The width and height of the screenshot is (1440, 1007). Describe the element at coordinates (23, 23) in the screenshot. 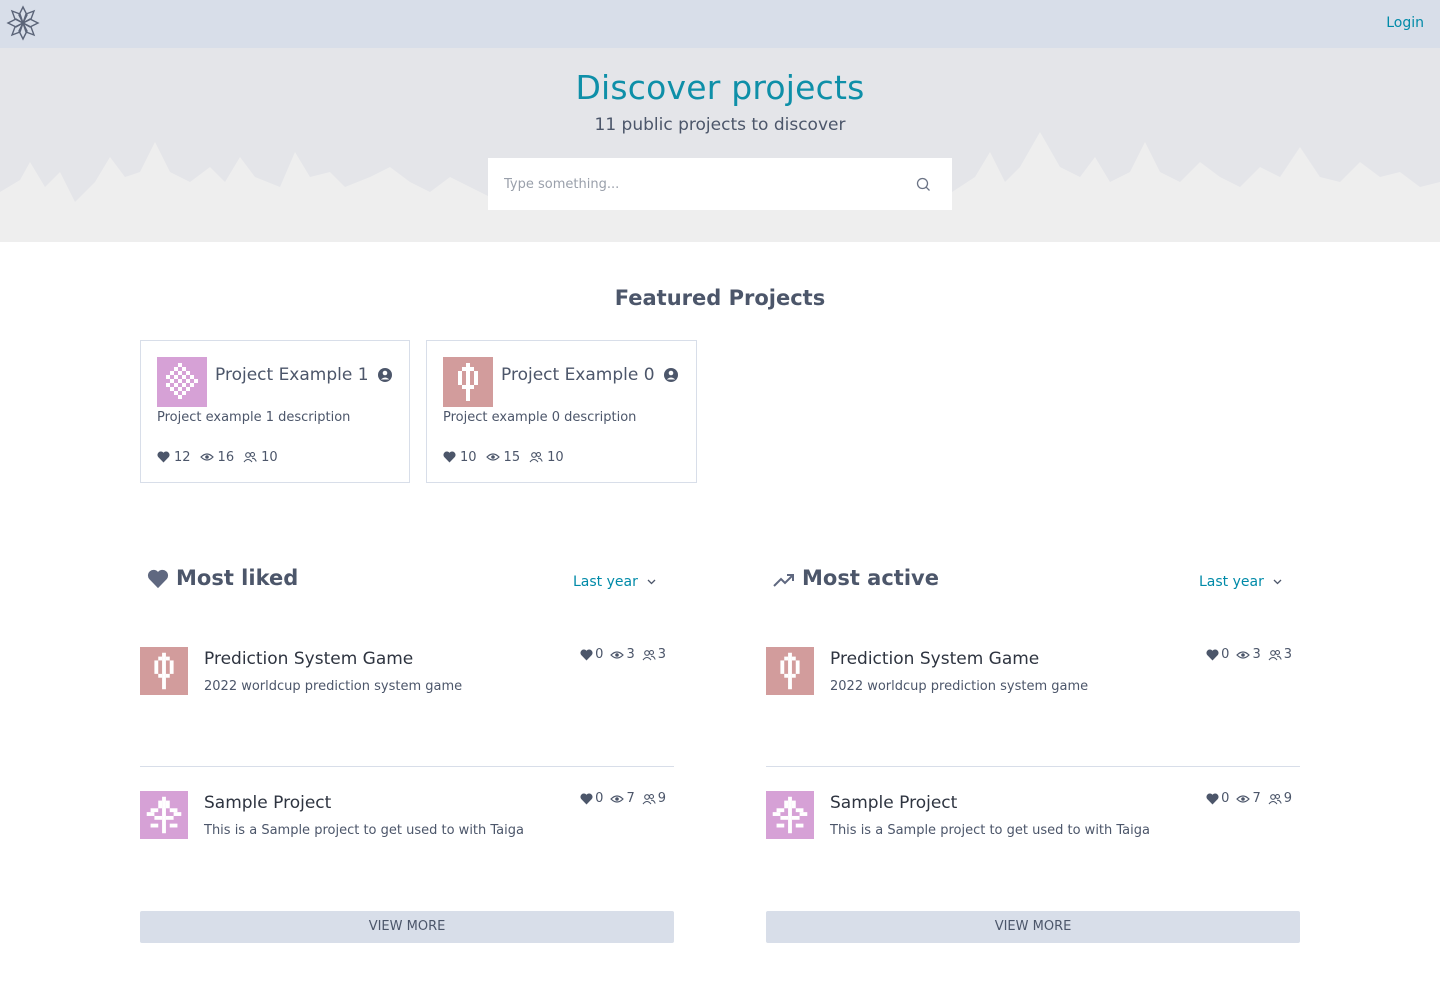

I see `logo-icon` at that location.